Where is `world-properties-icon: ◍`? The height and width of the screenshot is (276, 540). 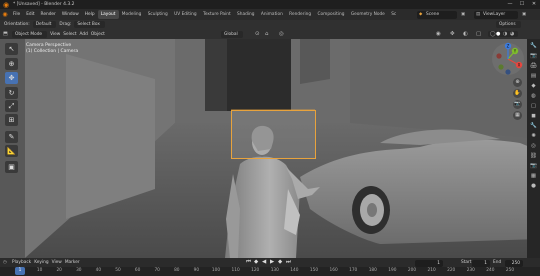
world-properties-icon: ◍ is located at coordinates (533, 96).